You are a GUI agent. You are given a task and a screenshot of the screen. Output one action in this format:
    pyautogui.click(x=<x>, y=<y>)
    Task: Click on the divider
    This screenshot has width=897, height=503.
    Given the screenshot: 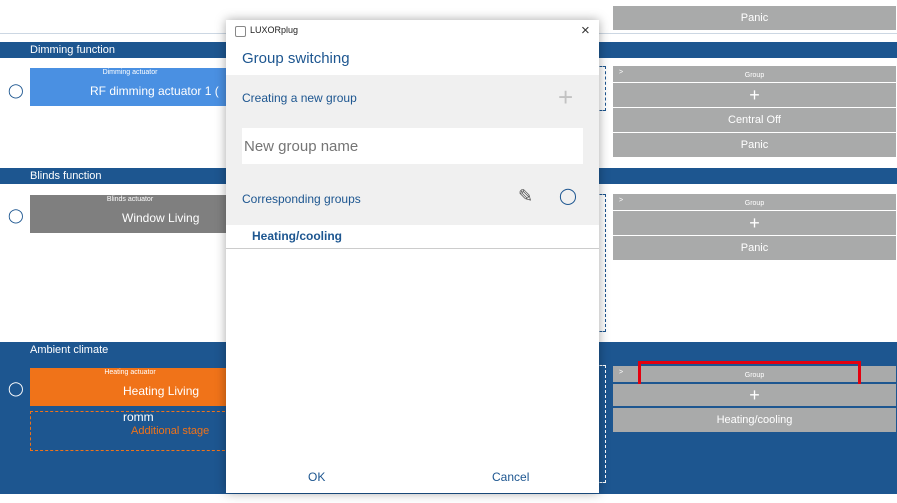 What is the action you would take?
    pyautogui.click(x=448, y=498)
    